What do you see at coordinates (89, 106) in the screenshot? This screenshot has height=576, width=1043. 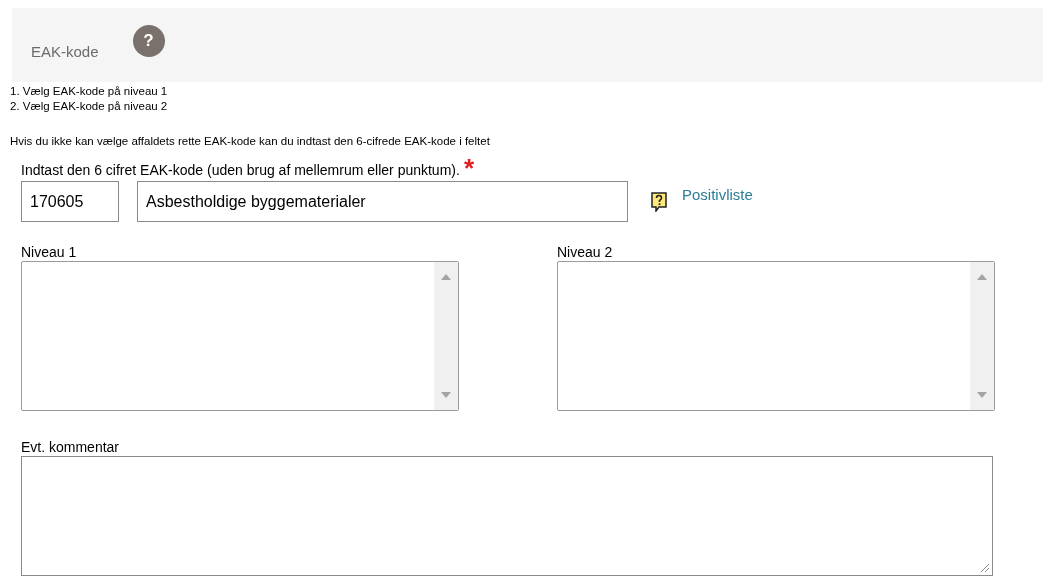 I see `step-text: 2. Vælg EAK-kode på niveau 2` at bounding box center [89, 106].